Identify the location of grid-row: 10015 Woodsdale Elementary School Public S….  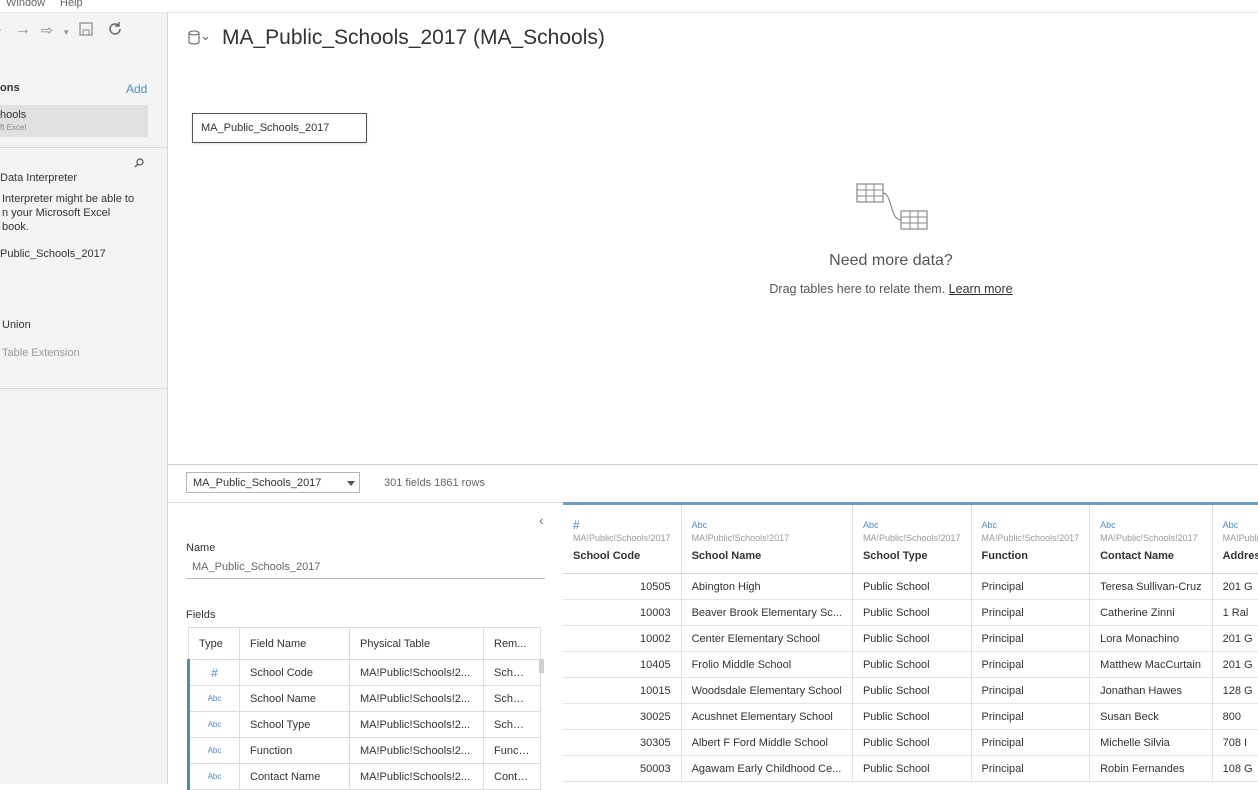
(910, 690).